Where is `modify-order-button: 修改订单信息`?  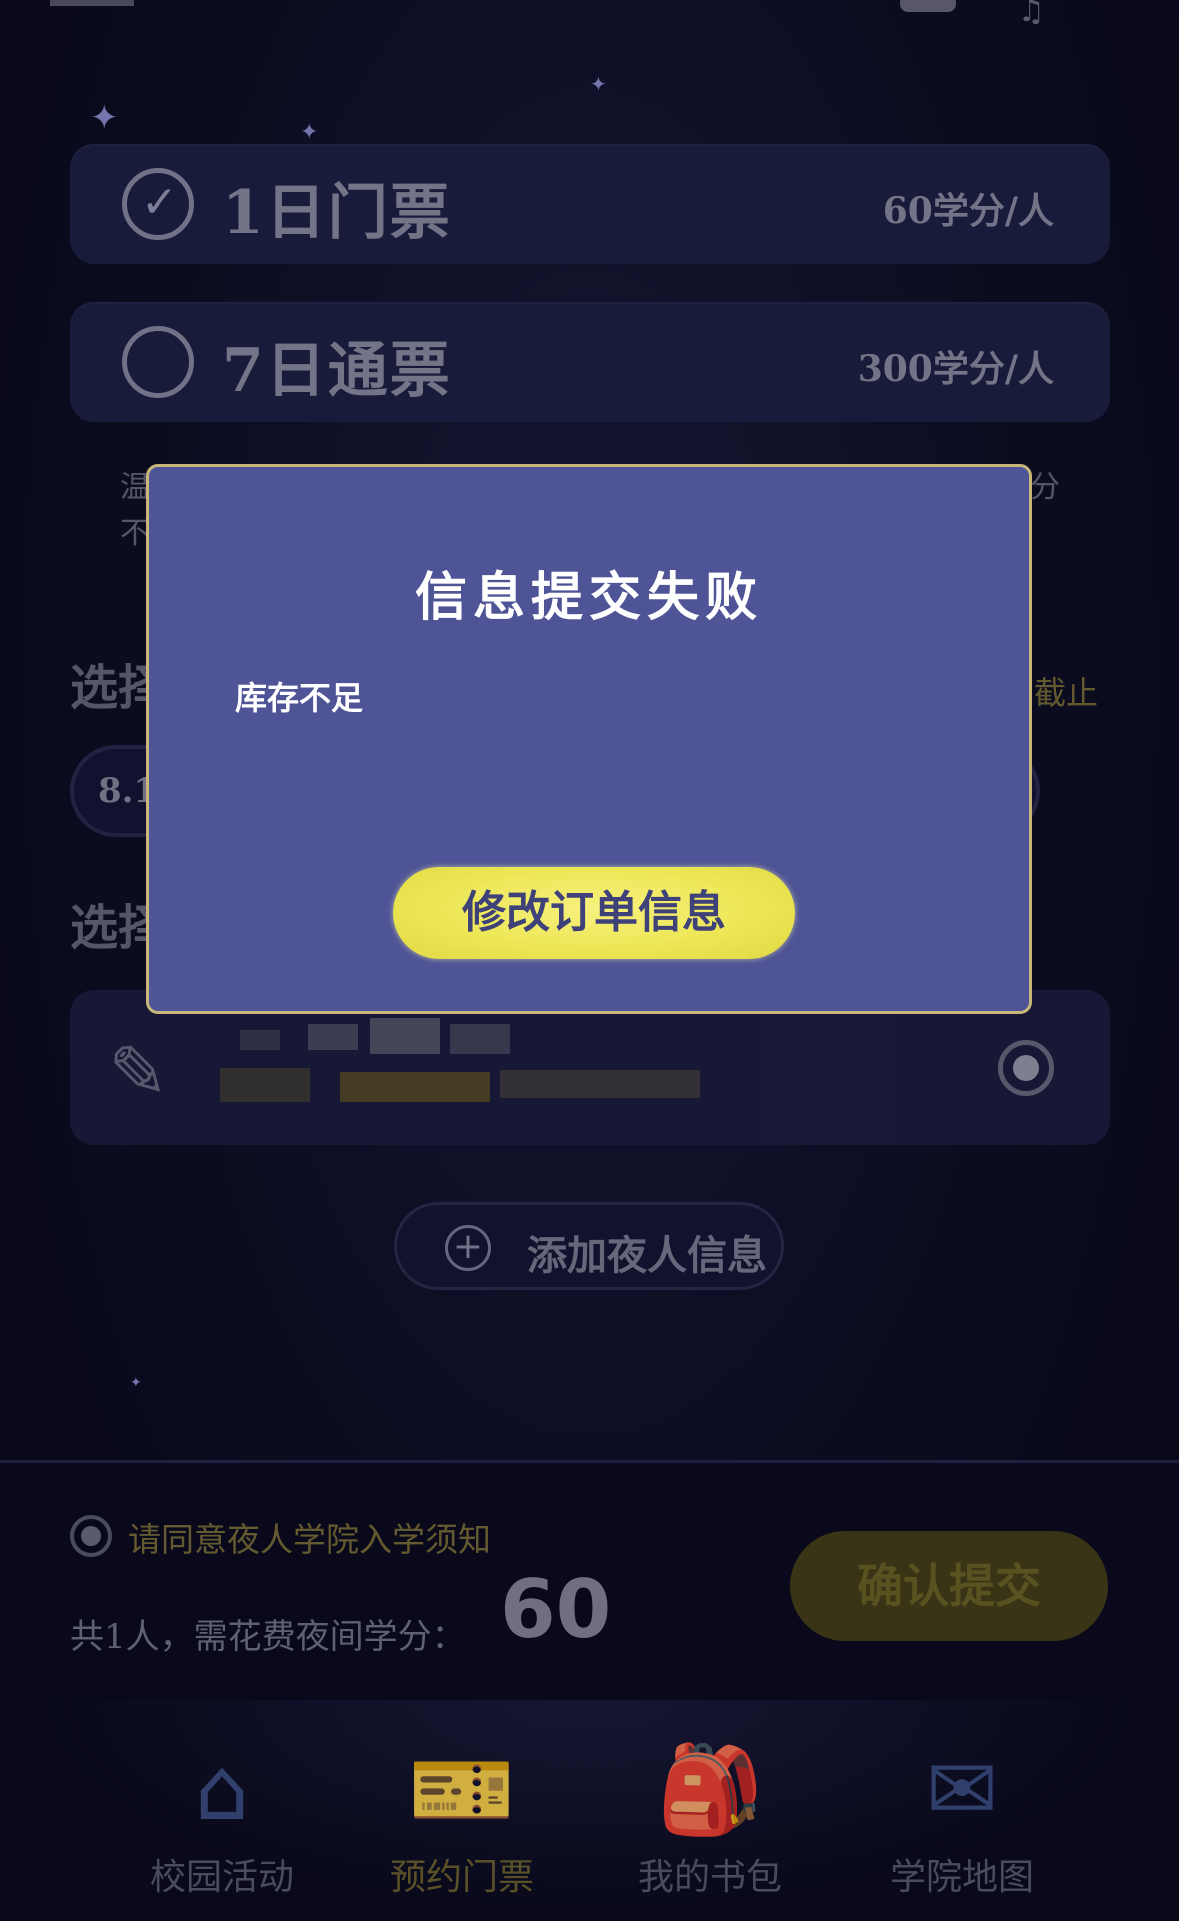
modify-order-button: 修改订单信息 is located at coordinates (594, 913).